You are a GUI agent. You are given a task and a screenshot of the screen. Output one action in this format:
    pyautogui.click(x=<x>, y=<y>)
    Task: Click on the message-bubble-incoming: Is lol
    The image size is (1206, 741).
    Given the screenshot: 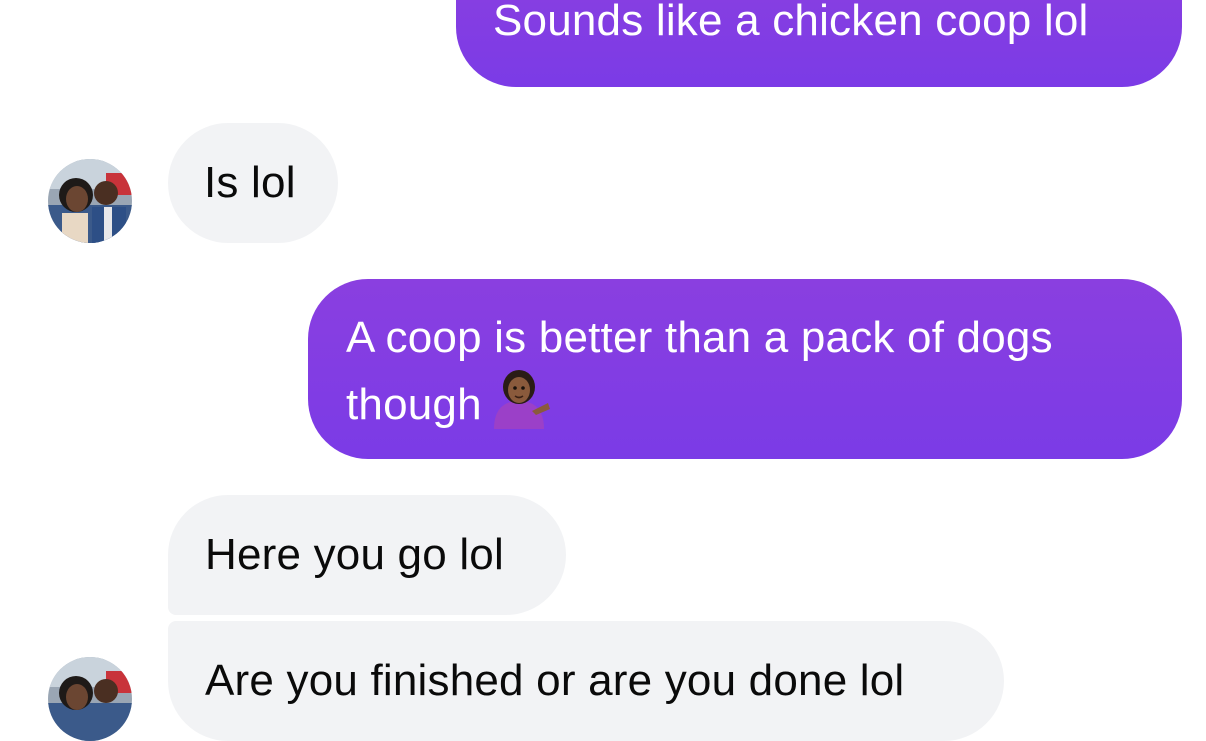 What is the action you would take?
    pyautogui.click(x=253, y=183)
    